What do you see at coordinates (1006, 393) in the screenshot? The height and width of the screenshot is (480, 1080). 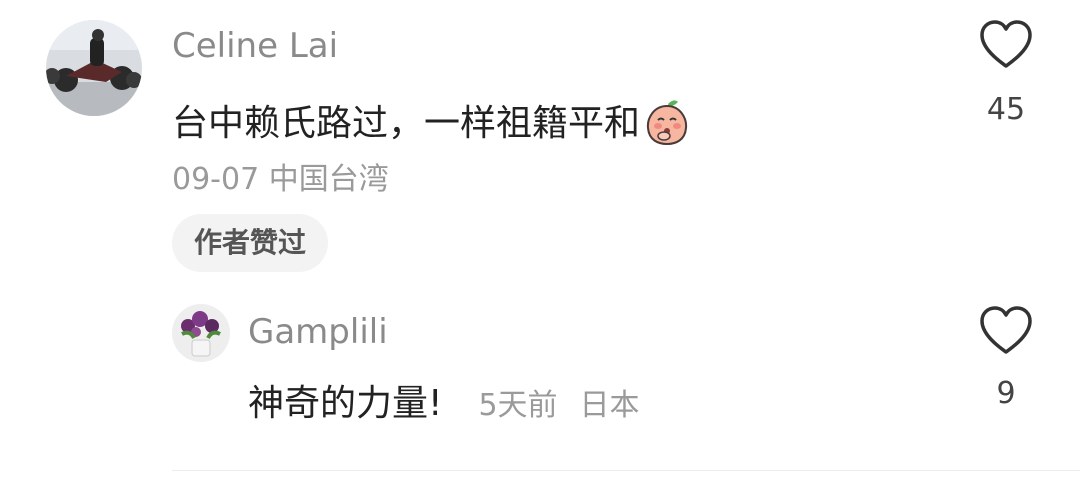 I see `reply-like-count: 9` at bounding box center [1006, 393].